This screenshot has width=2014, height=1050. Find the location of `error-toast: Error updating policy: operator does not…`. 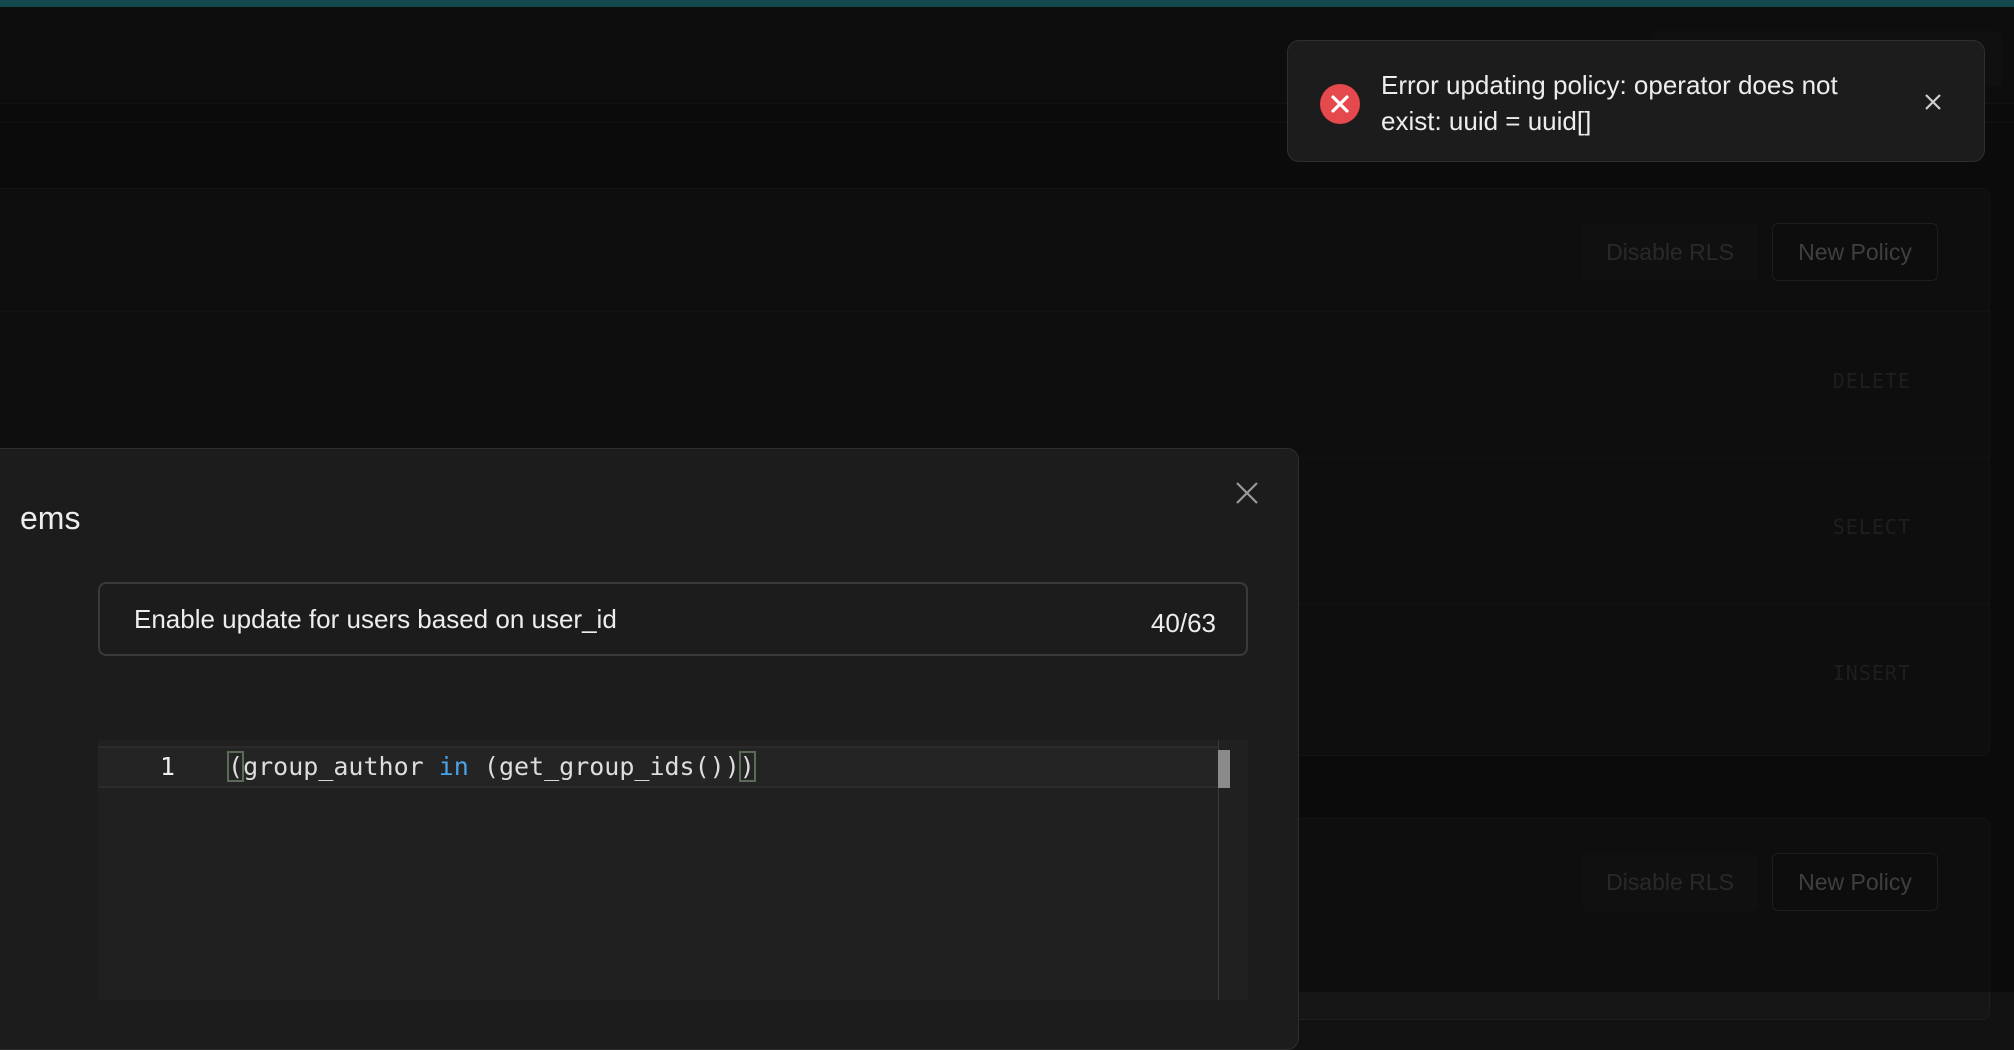

error-toast: Error updating policy: operator does not… is located at coordinates (1636, 101).